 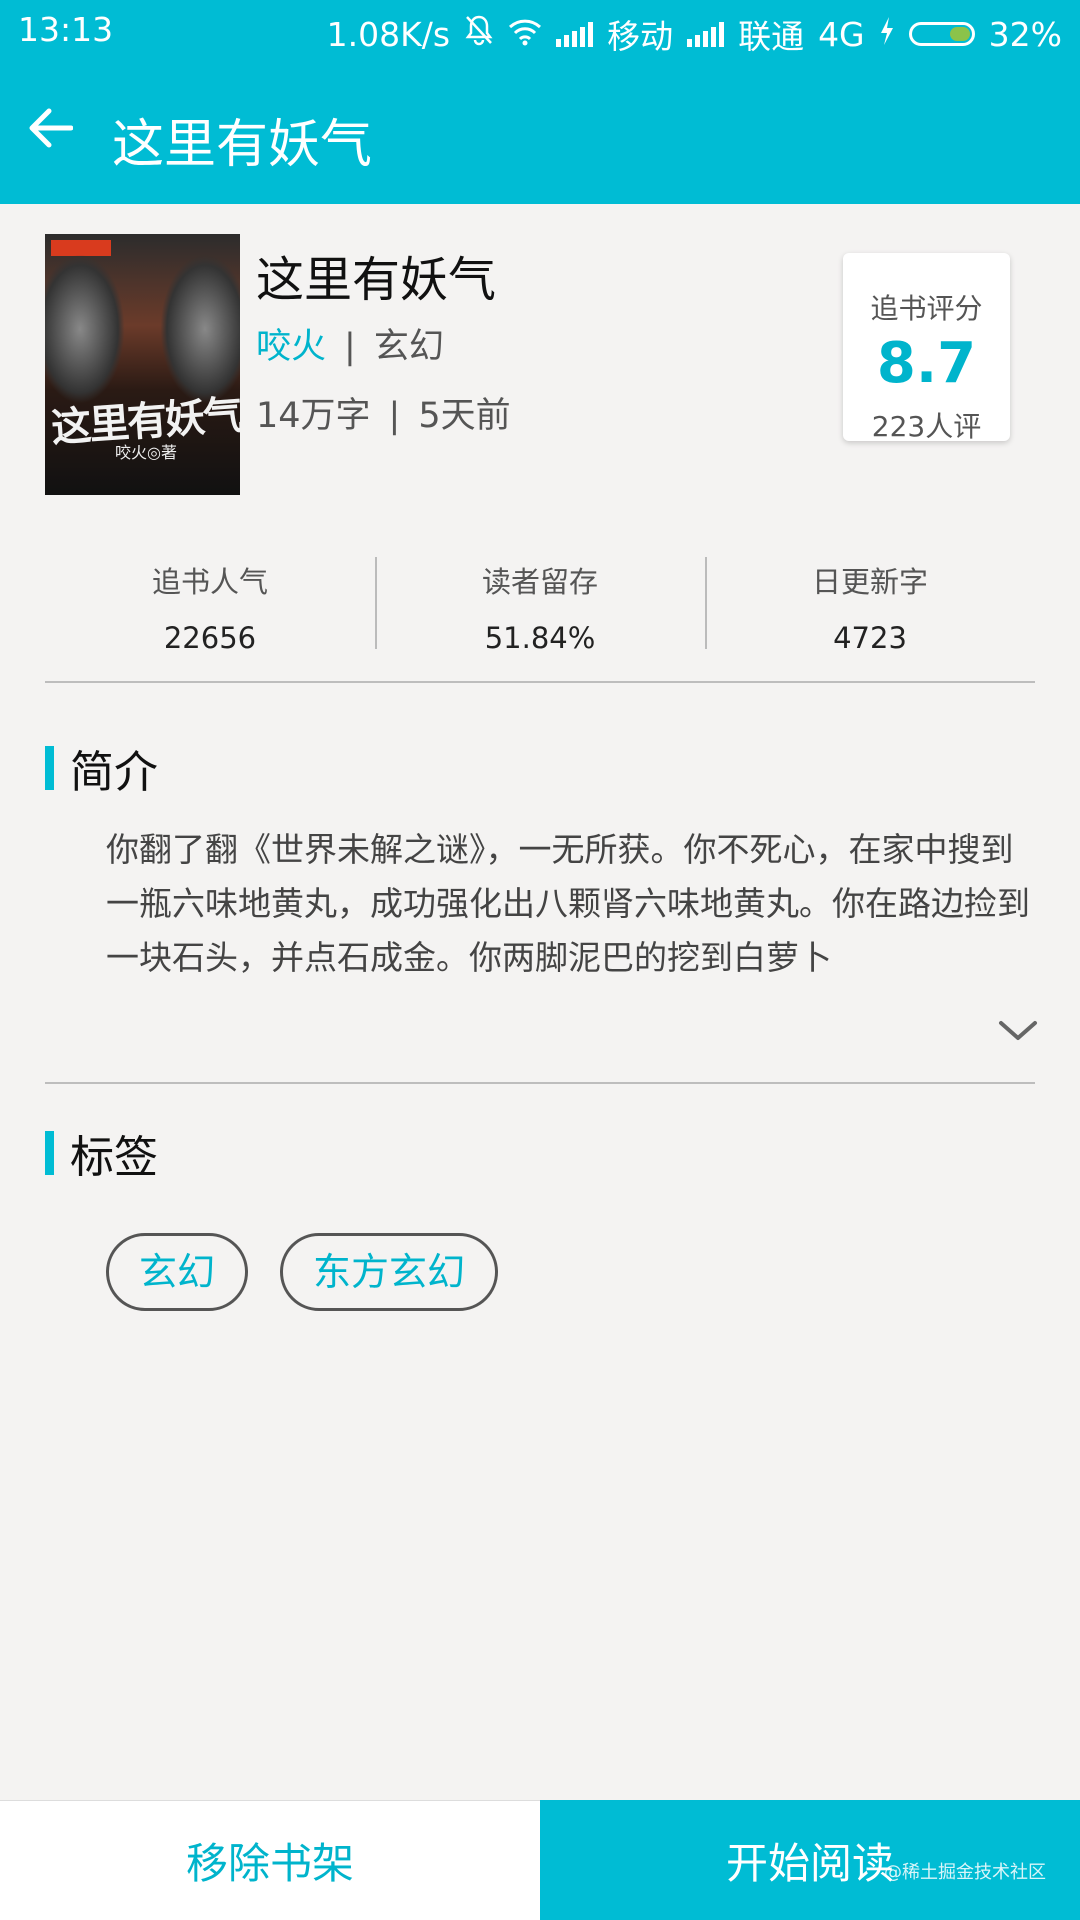 What do you see at coordinates (350, 347) in the screenshot?
I see `book-author-genre: 咬火 | 玄幻` at bounding box center [350, 347].